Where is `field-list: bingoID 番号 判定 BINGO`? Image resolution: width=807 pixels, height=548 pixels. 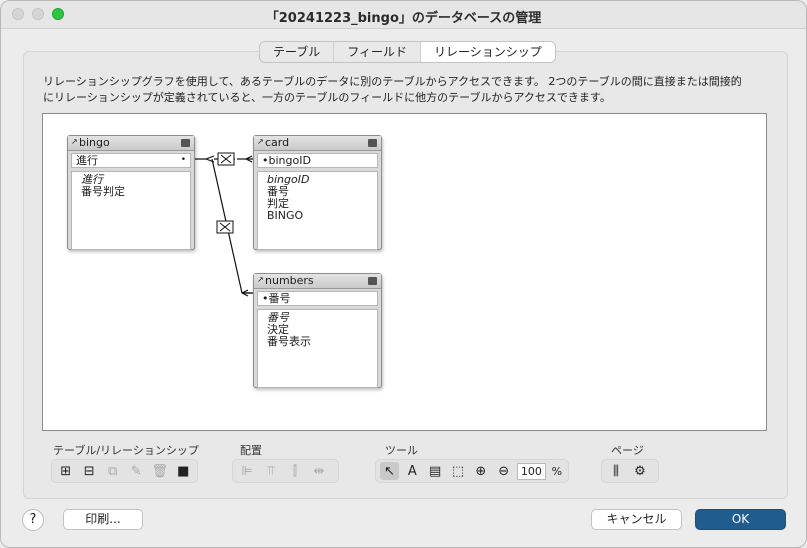
field-list: bingoID 番号 判定 BINGO is located at coordinates (317, 210).